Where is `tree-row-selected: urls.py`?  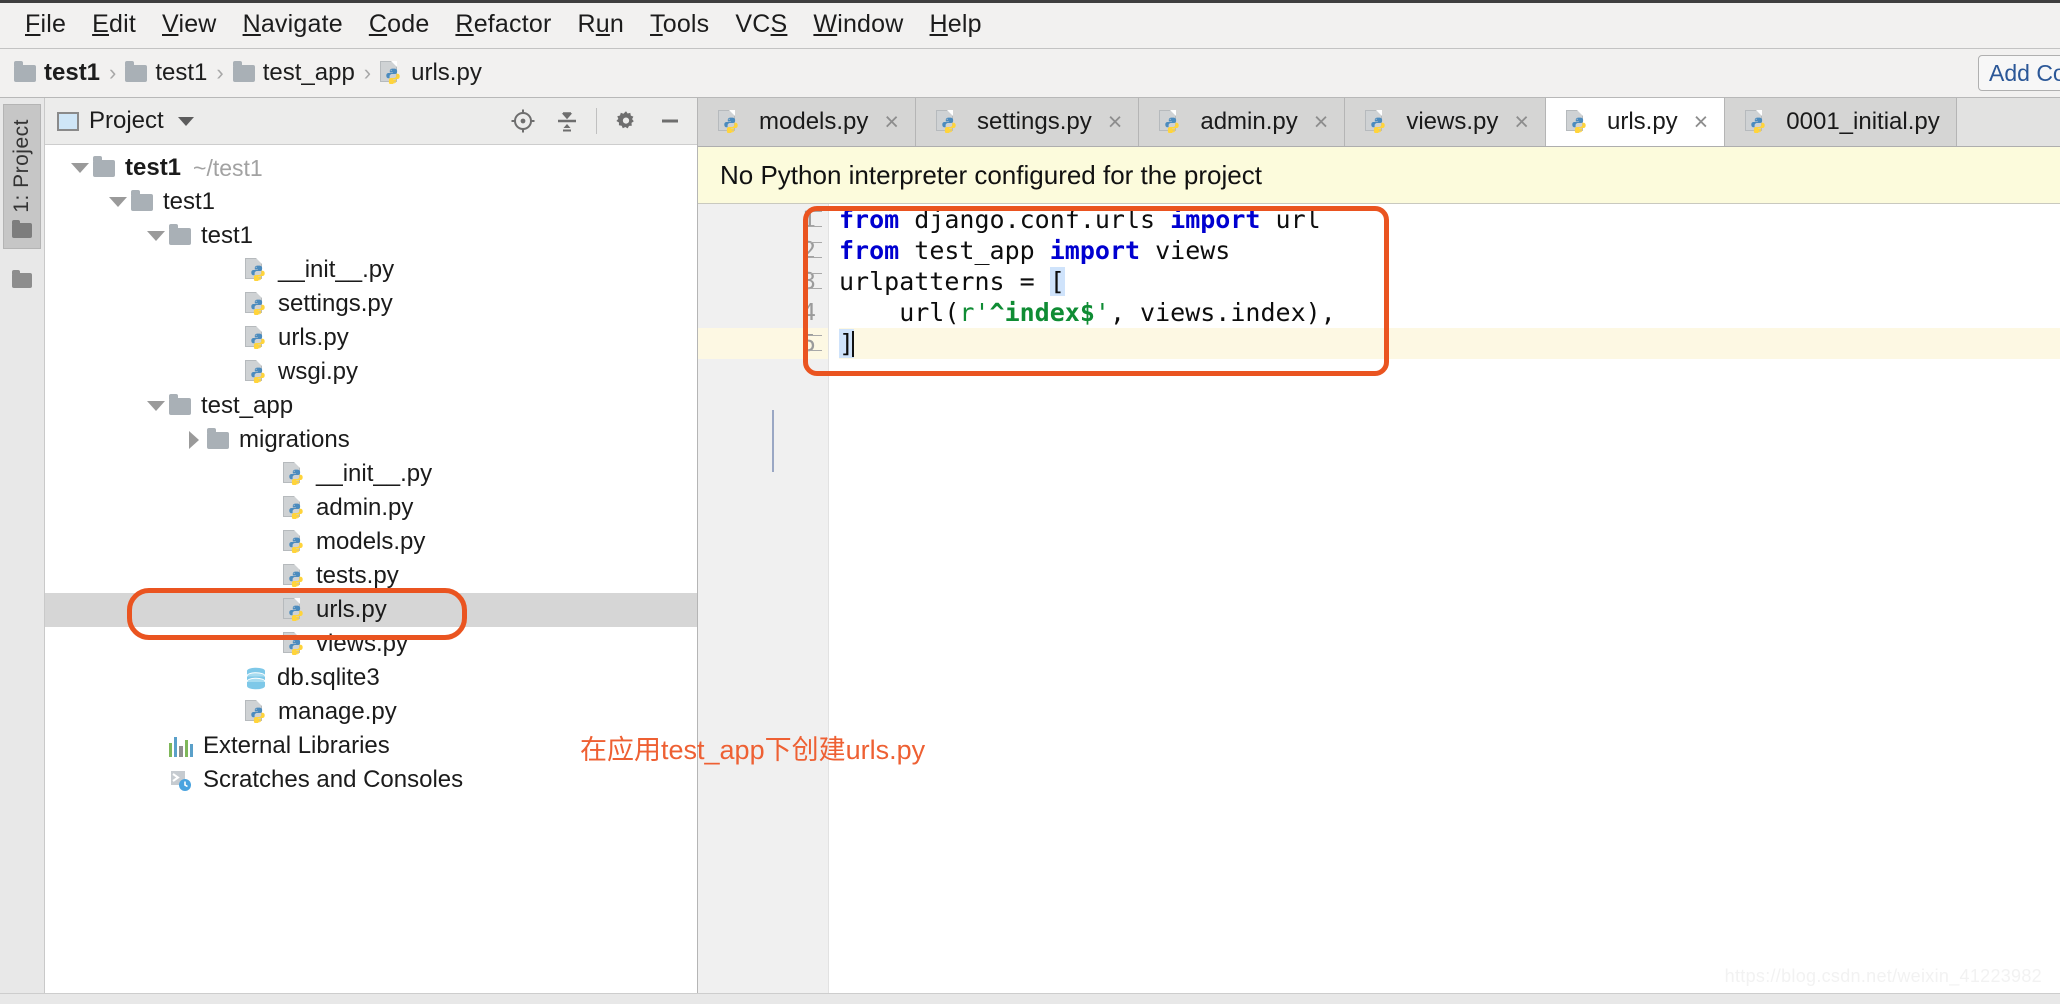 tree-row-selected: urls.py is located at coordinates (371, 610).